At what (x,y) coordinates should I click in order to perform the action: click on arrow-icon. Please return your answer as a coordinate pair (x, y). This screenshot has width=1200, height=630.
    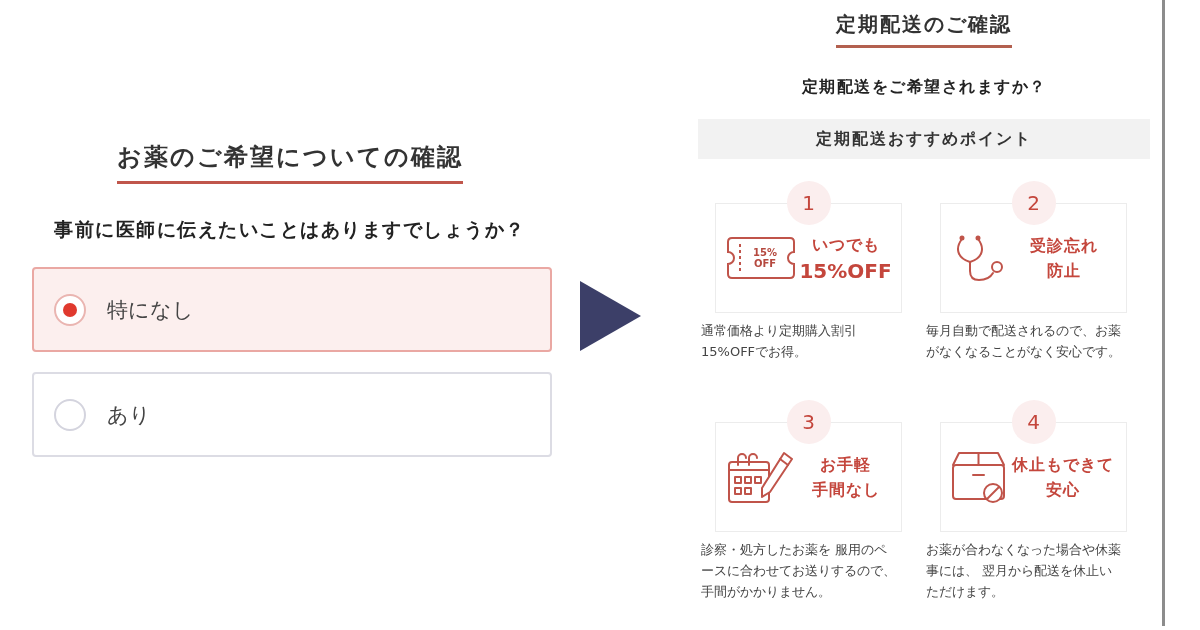
    Looking at the image, I should click on (610, 316).